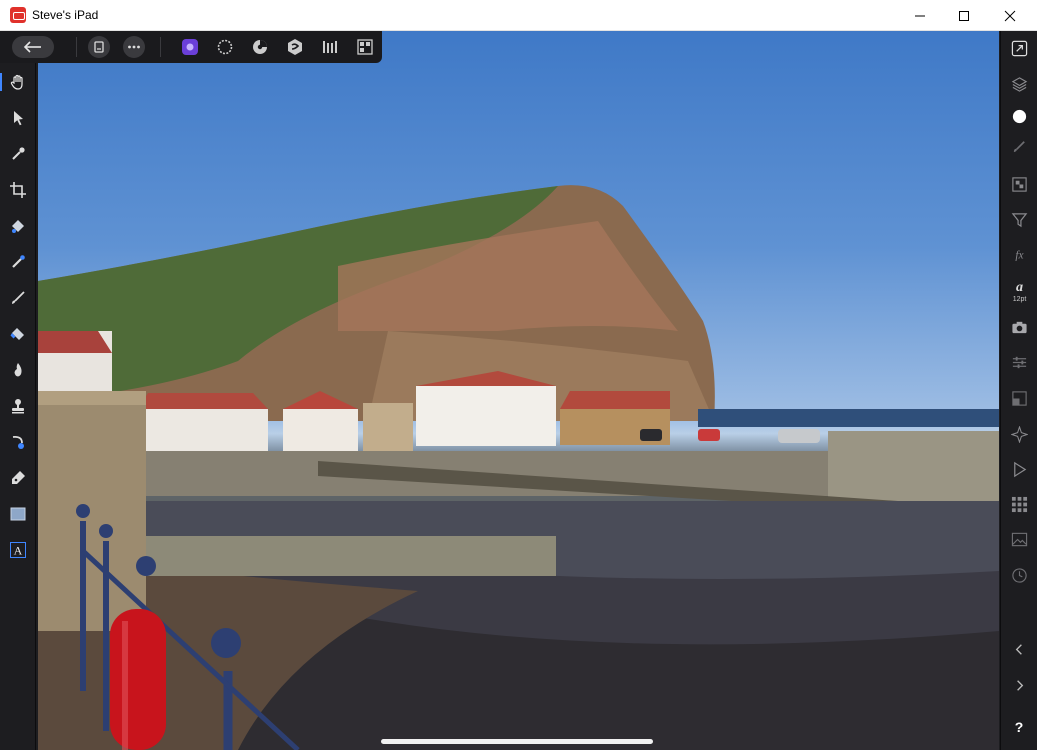  I want to click on transform-studio-button, so click(1019, 398).